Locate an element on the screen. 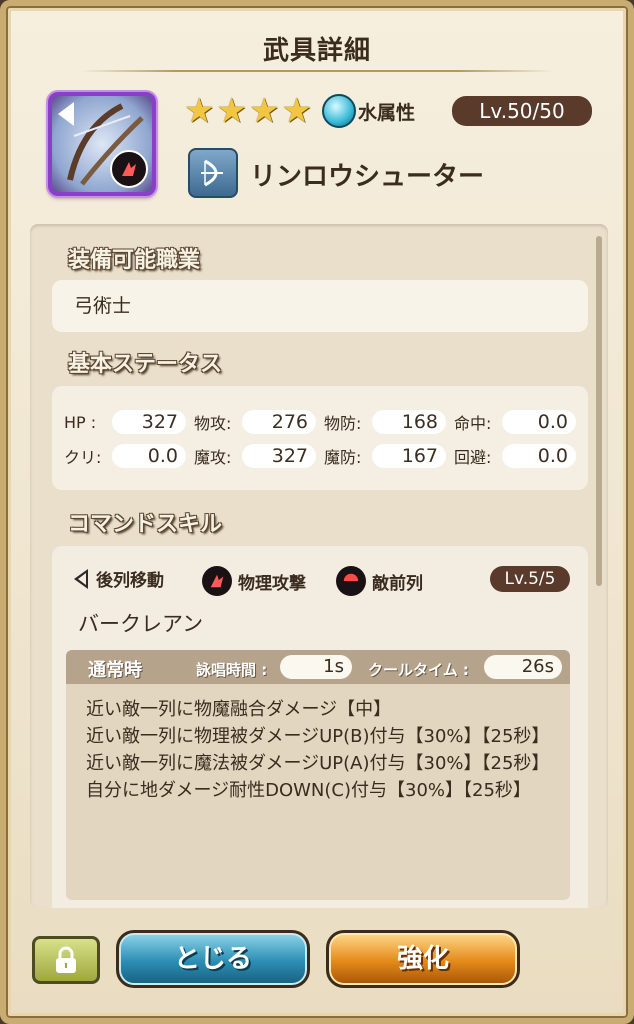 This screenshot has width=634, height=1024. command-skill-title: コマンドスキル is located at coordinates (145, 524).